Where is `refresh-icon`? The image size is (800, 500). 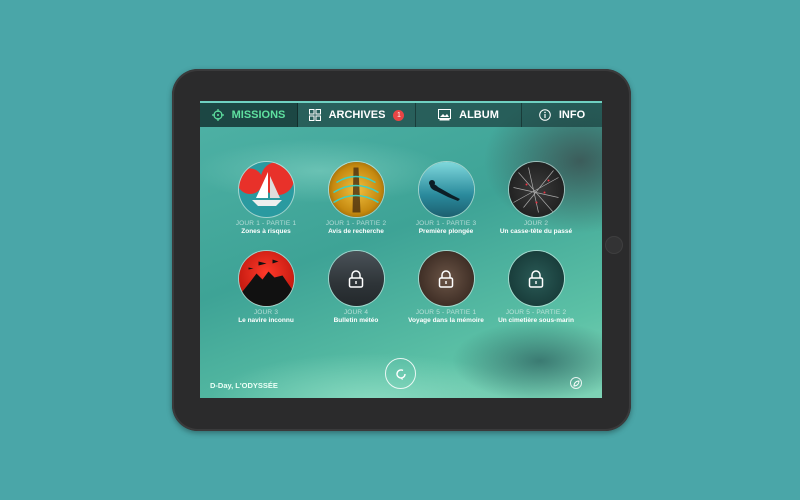
refresh-icon is located at coordinates (400, 374).